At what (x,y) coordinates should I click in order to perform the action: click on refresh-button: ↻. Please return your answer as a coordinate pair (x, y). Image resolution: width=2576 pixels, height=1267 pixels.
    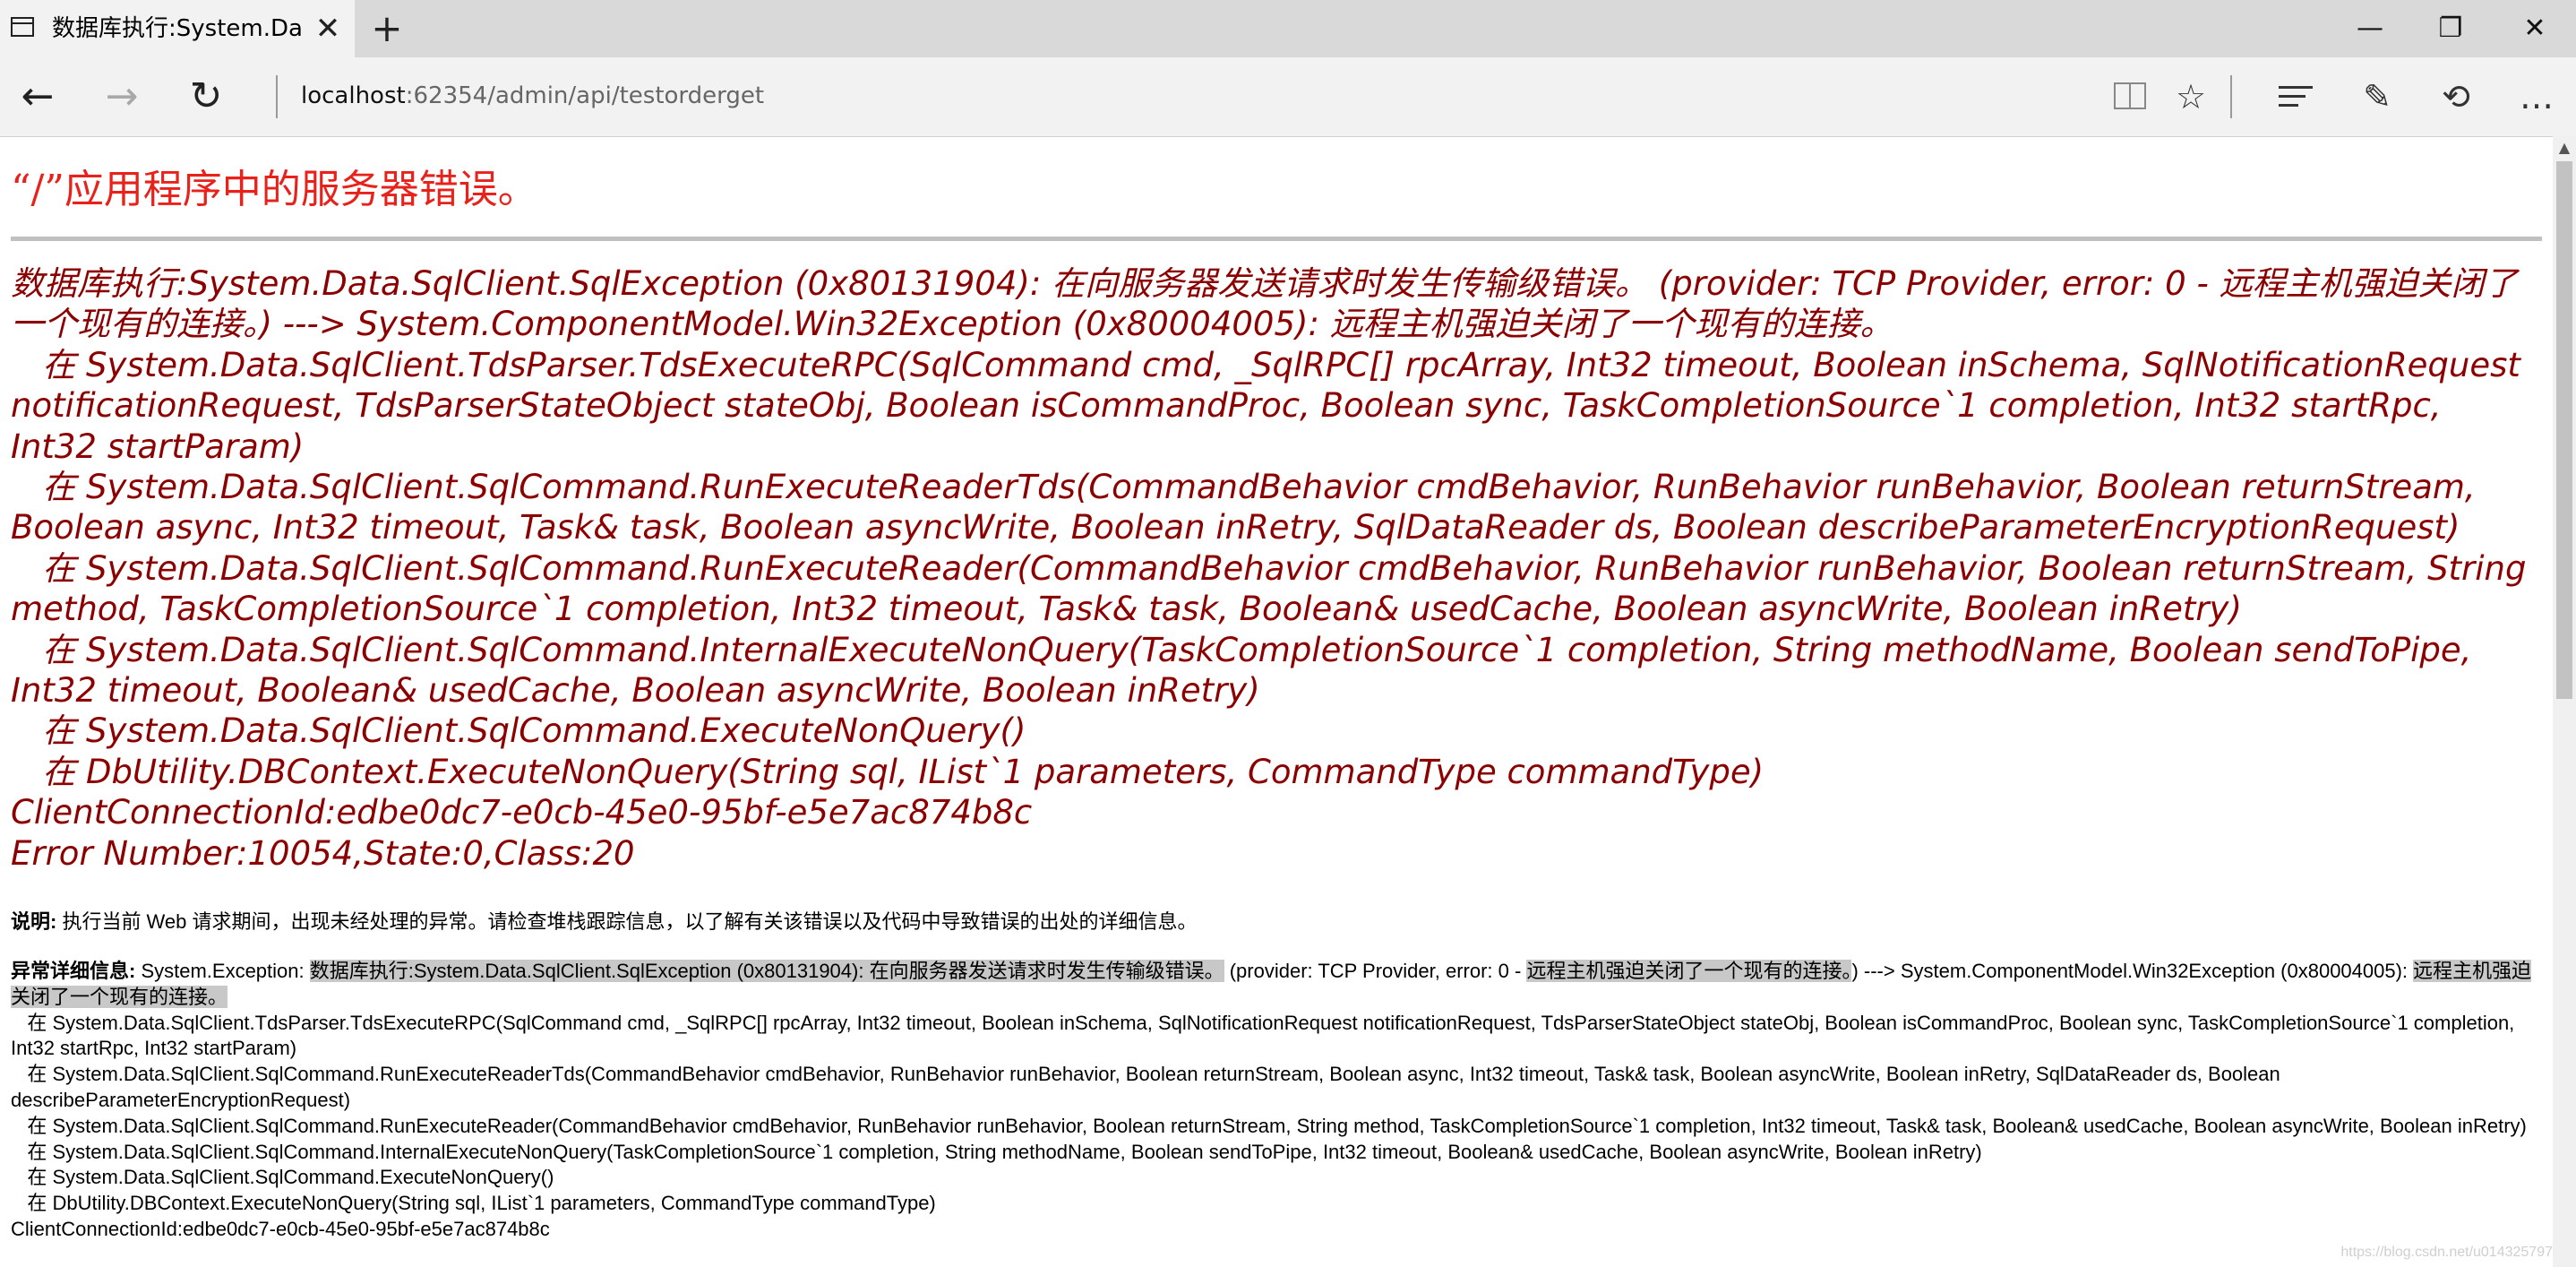
    Looking at the image, I should click on (206, 97).